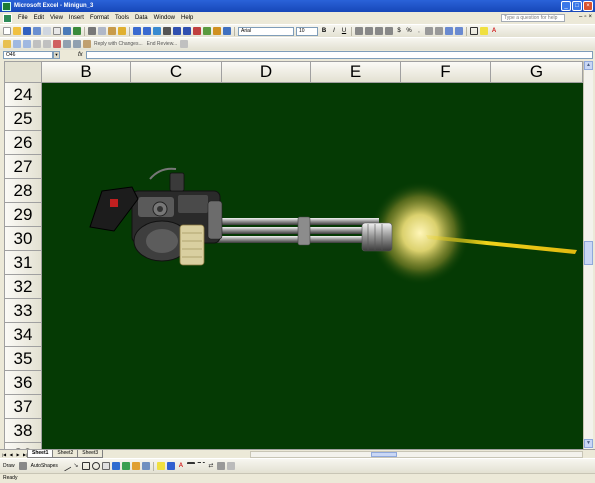 The image size is (595, 483). Describe the element at coordinates (577, 6) in the screenshot. I see `maximize-button: □` at that location.